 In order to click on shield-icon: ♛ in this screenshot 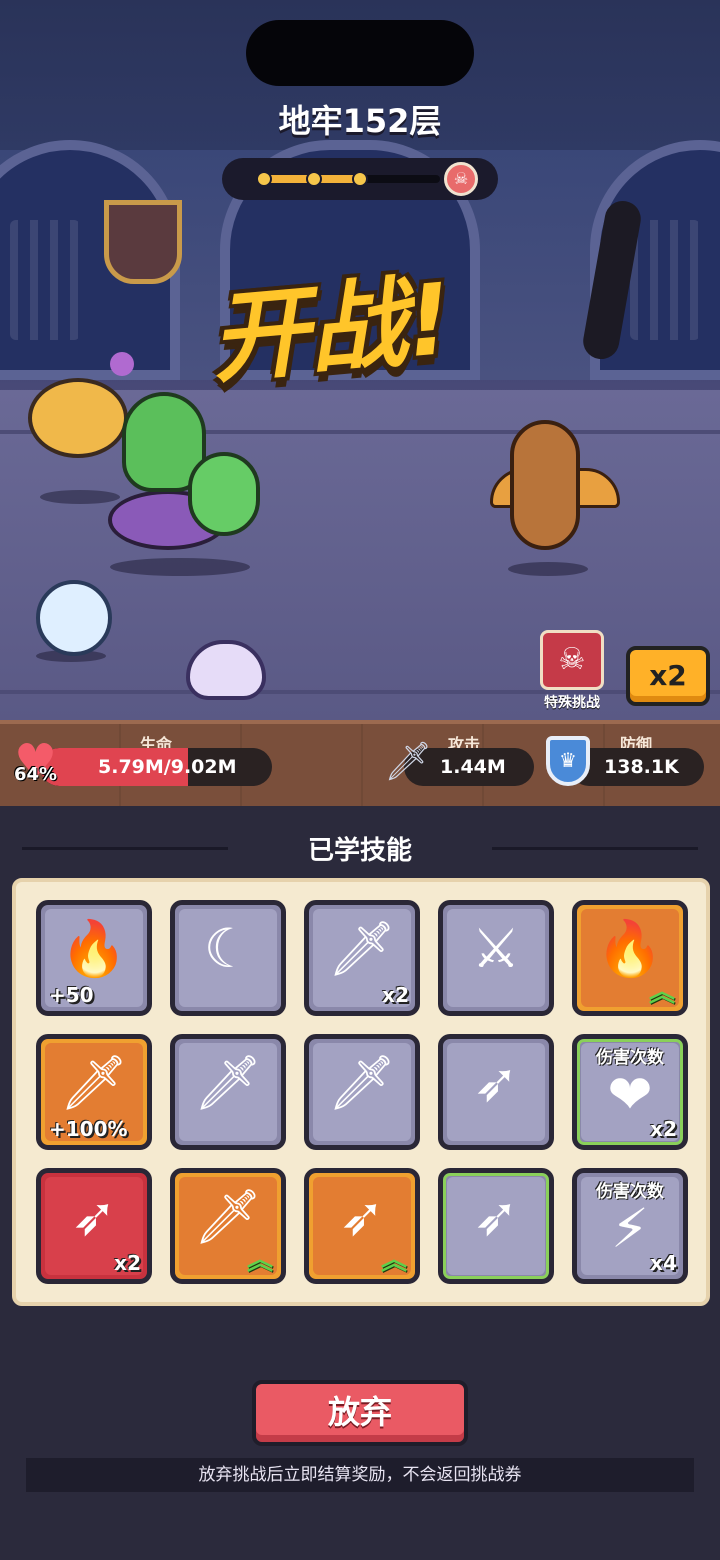, I will do `click(568, 761)`.